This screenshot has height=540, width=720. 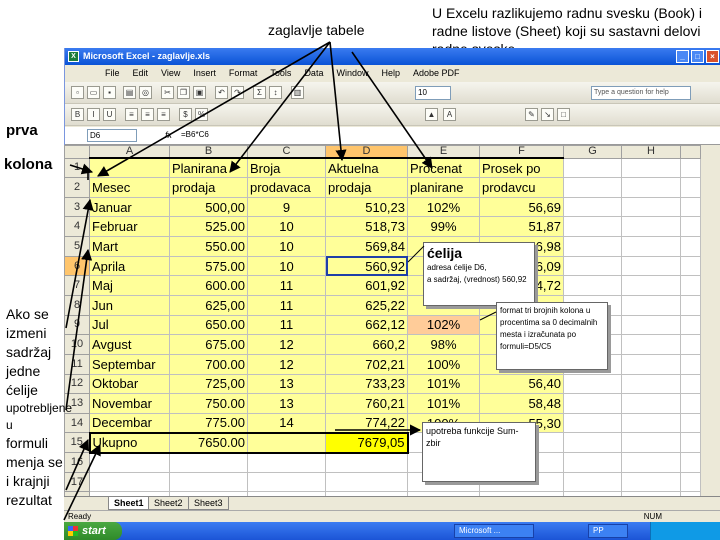 I want to click on currency-icon: $, so click(x=185, y=114).